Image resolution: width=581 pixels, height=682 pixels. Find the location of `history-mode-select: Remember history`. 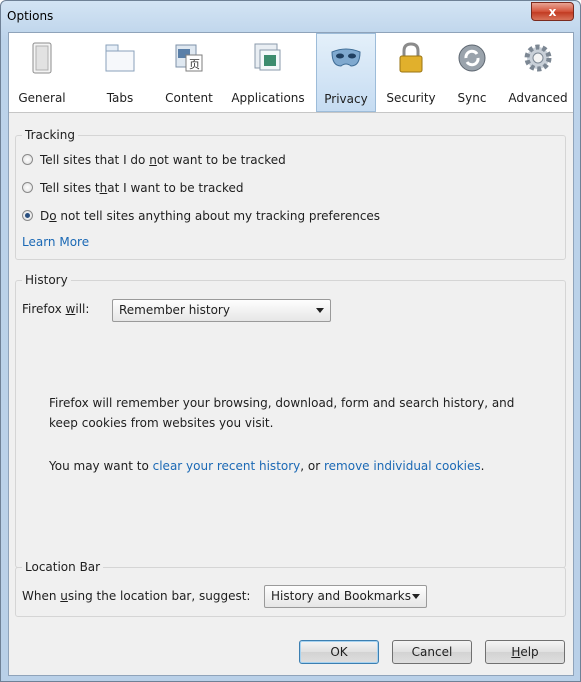

history-mode-select: Remember history is located at coordinates (221, 310).